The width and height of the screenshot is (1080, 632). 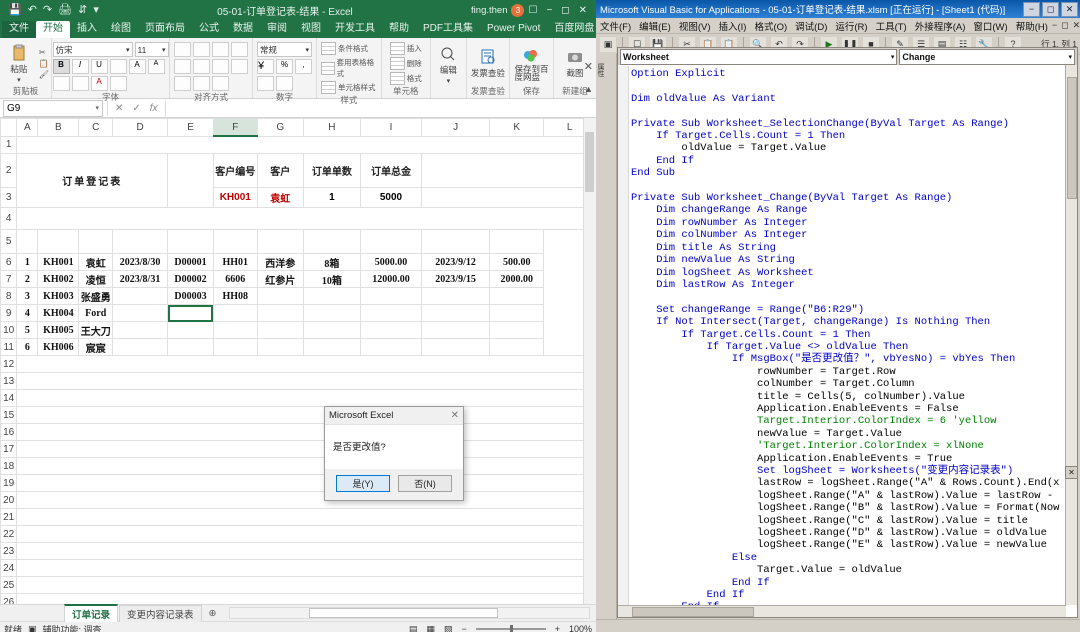 What do you see at coordinates (119, 108) in the screenshot?
I see `cancel-icon: ✕` at bounding box center [119, 108].